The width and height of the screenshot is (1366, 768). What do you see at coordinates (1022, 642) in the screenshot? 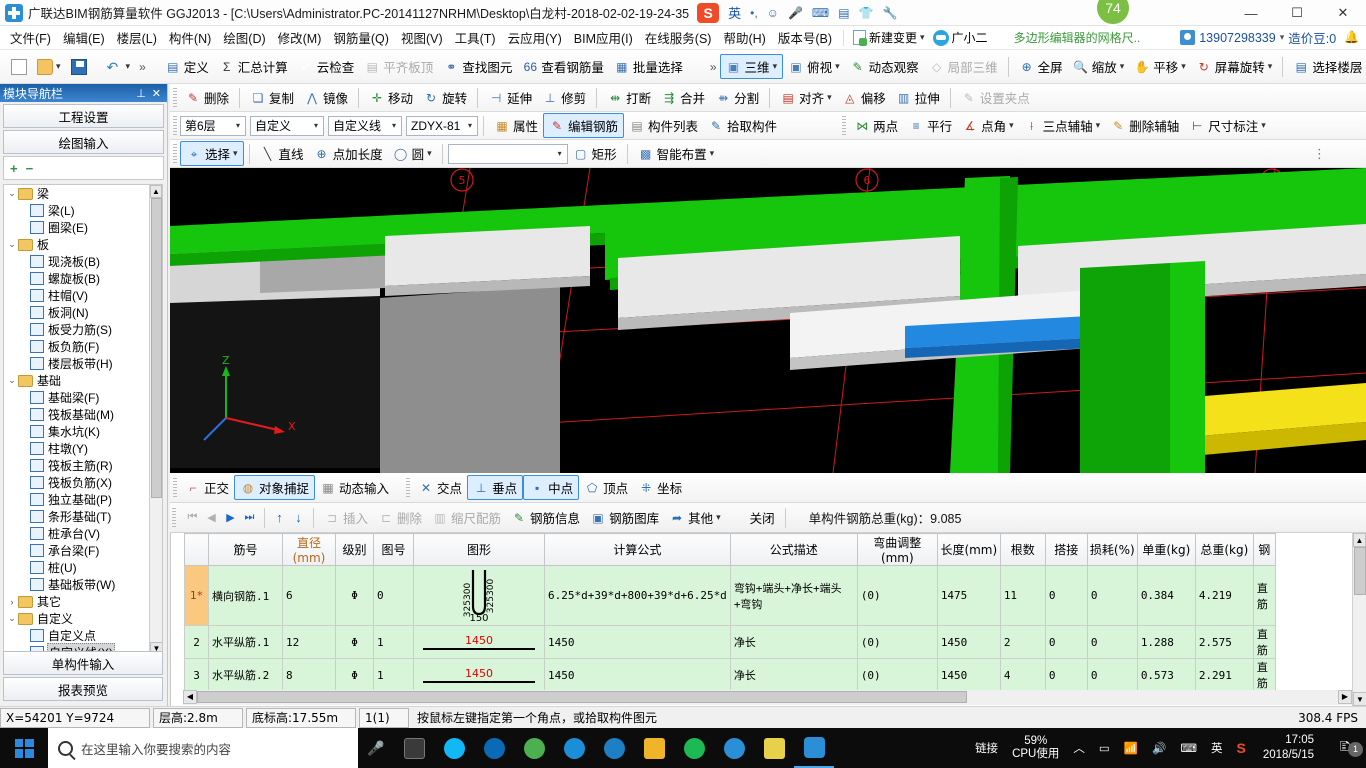
I see `cell-count: 2` at bounding box center [1022, 642].